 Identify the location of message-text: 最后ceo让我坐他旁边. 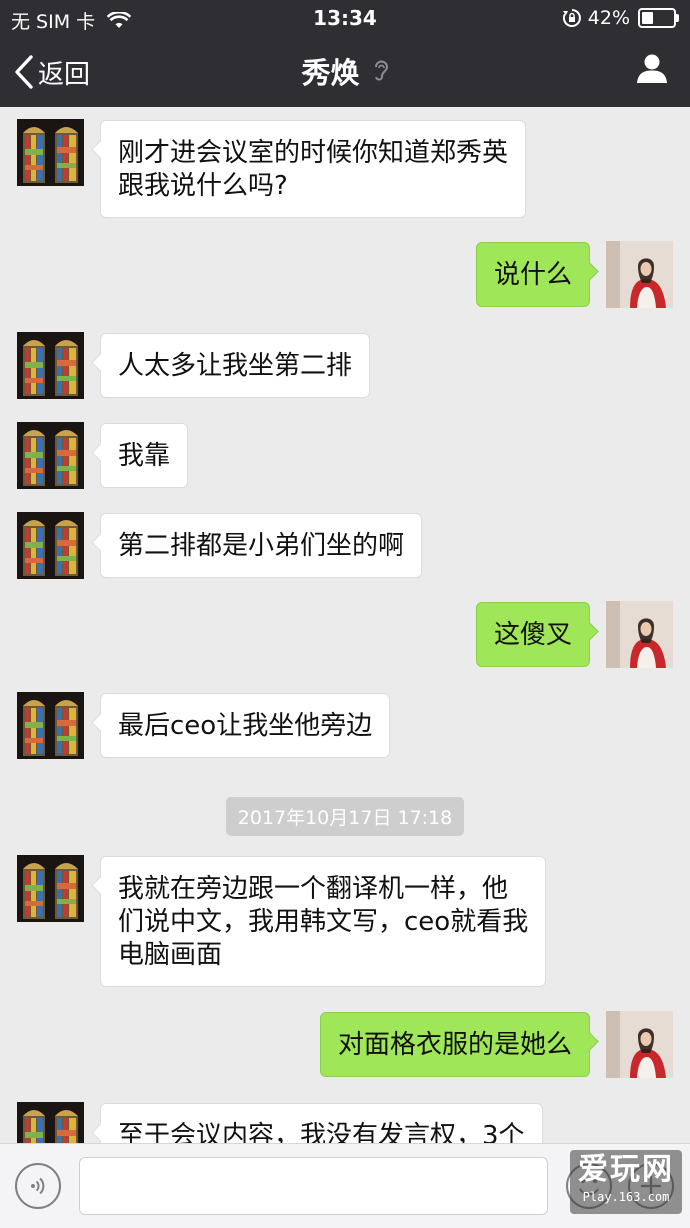
(245, 726).